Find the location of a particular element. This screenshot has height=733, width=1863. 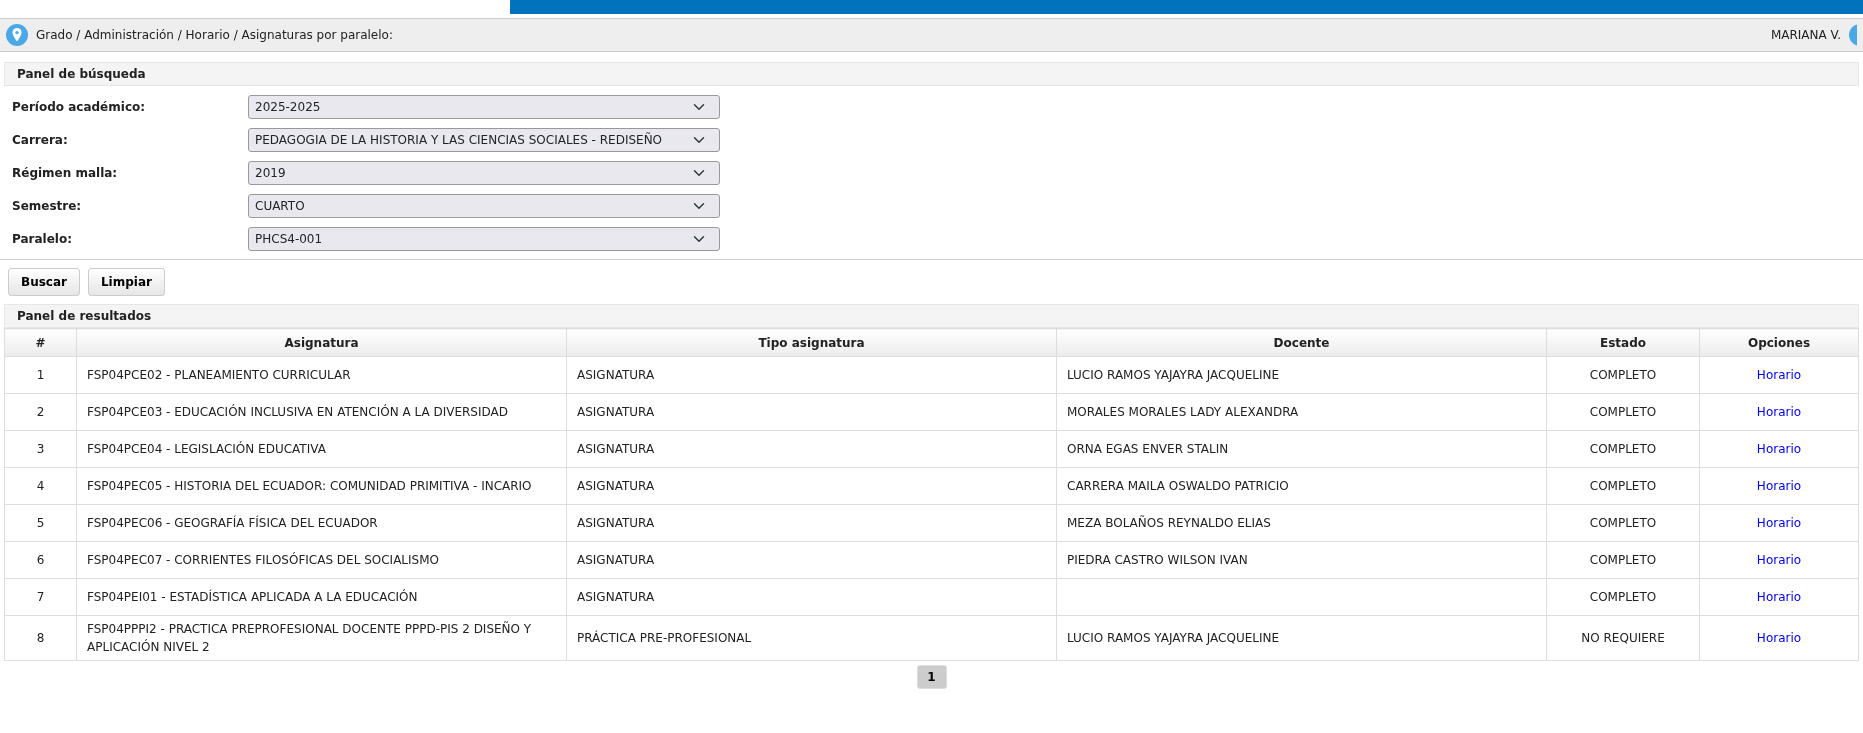

action-button: Limpiar is located at coordinates (126, 282).